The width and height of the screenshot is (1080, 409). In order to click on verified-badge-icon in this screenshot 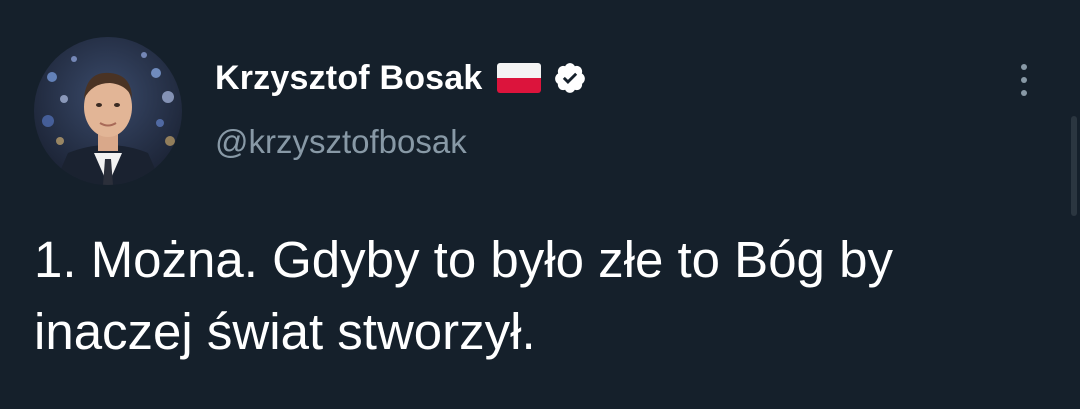, I will do `click(569, 78)`.